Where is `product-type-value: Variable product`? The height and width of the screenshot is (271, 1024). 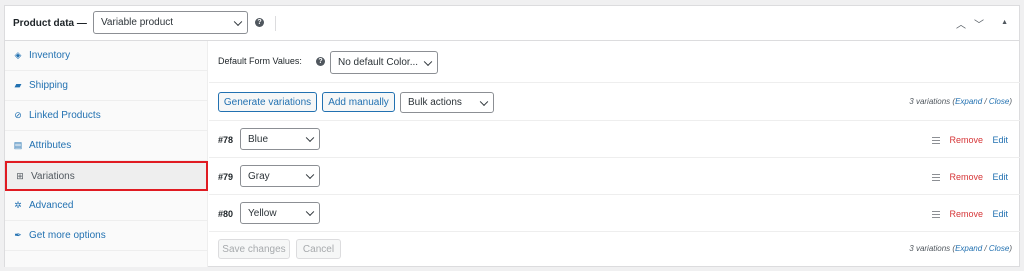 product-type-value: Variable product is located at coordinates (137, 22).